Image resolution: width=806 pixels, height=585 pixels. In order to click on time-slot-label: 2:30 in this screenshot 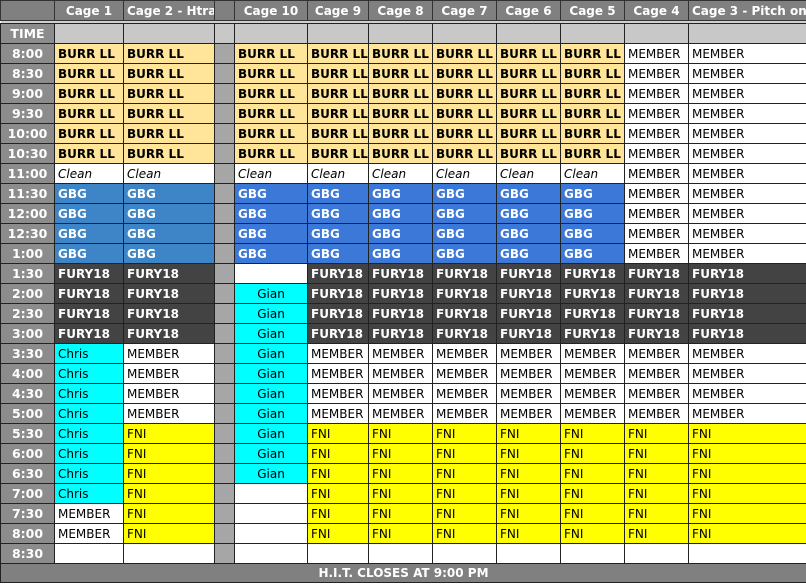, I will do `click(27, 313)`.